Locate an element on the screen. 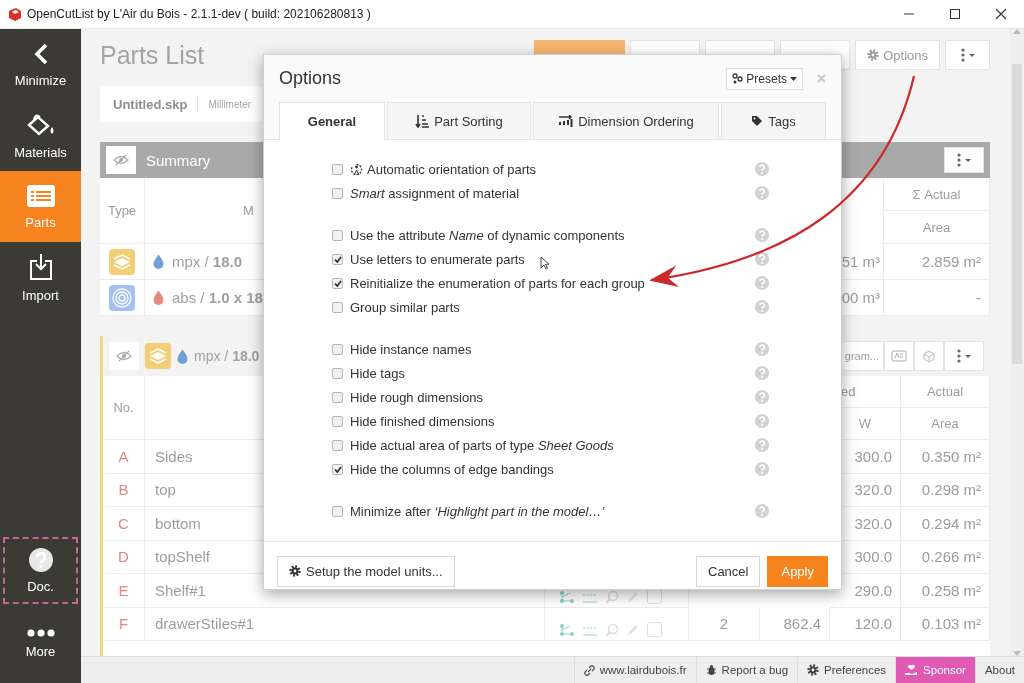  row-number: E is located at coordinates (124, 591).